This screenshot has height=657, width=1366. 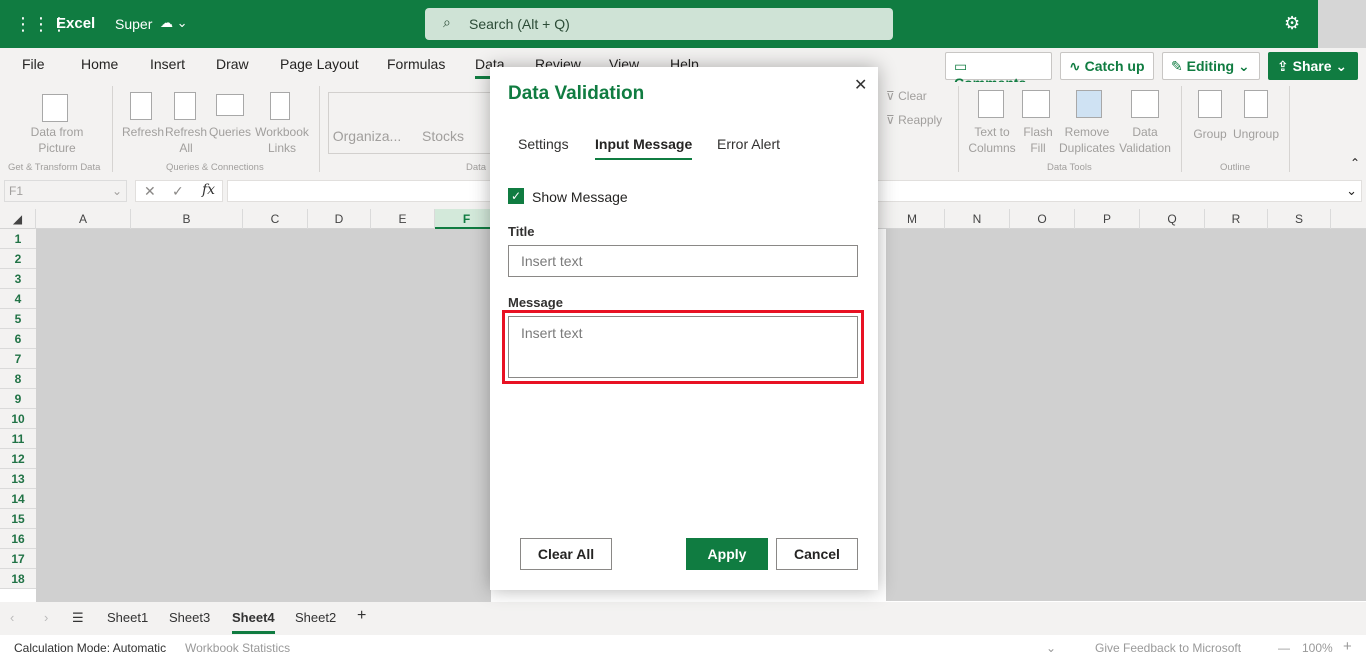 I want to click on reapply-filter-icon: ⊽, so click(x=892, y=120).